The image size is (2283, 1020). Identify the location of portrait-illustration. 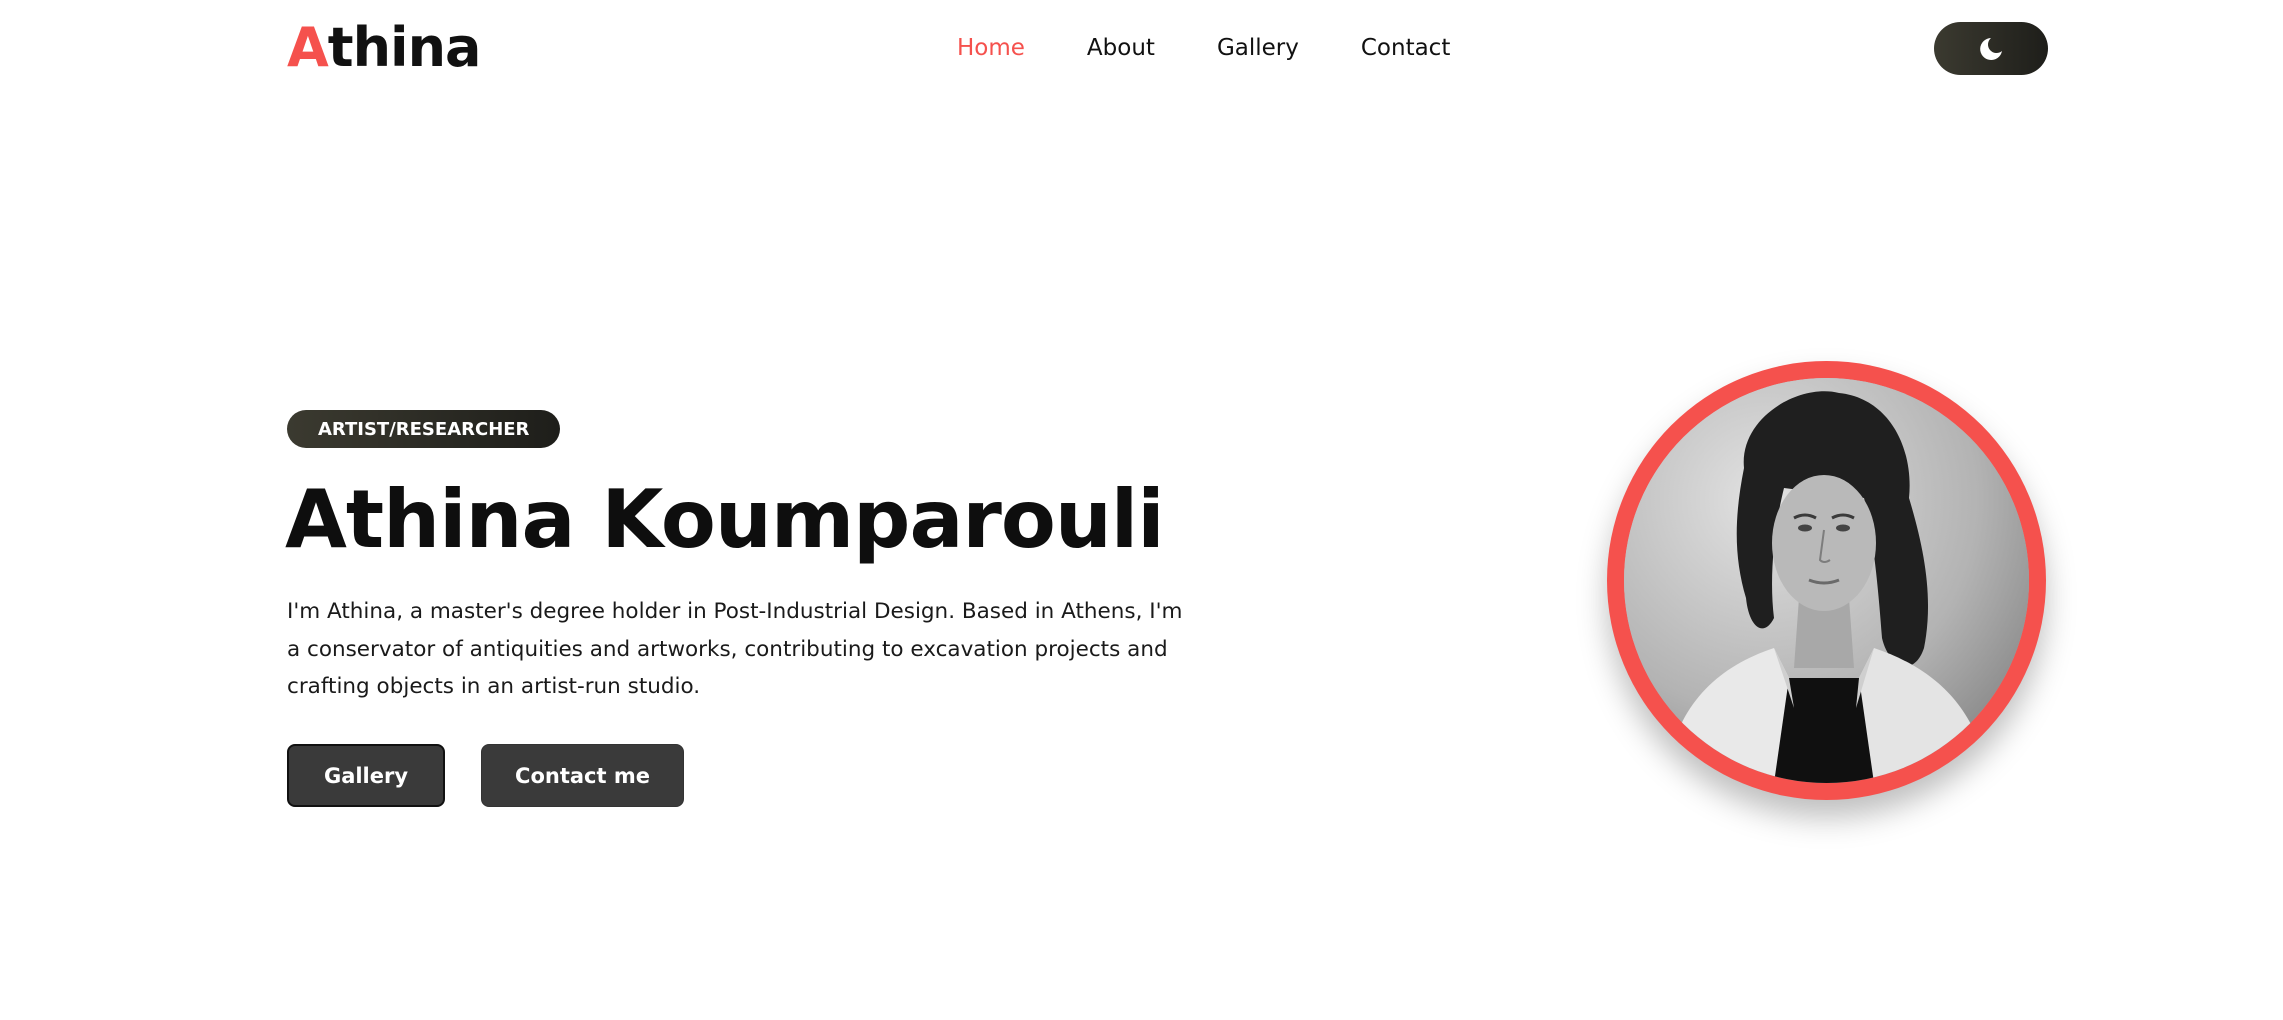
(1826, 580).